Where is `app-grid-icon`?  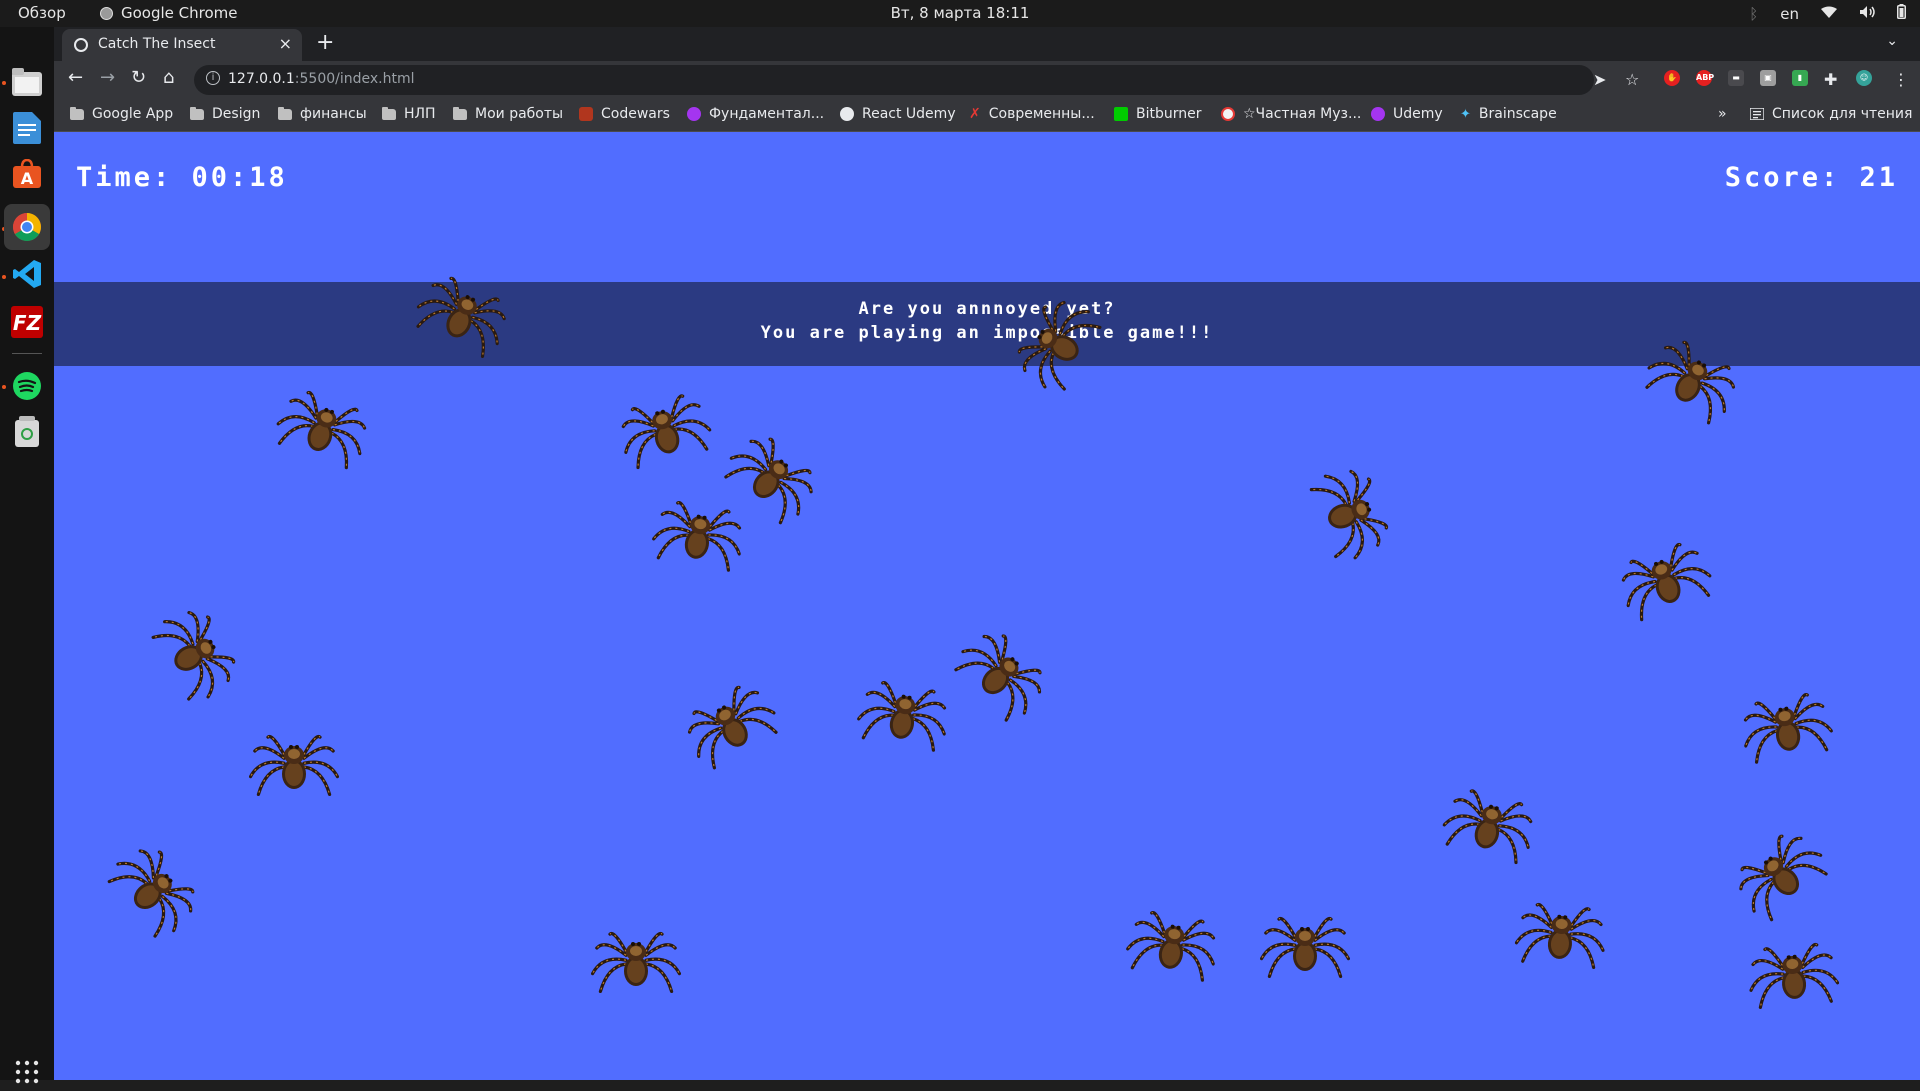 app-grid-icon is located at coordinates (27, 1072).